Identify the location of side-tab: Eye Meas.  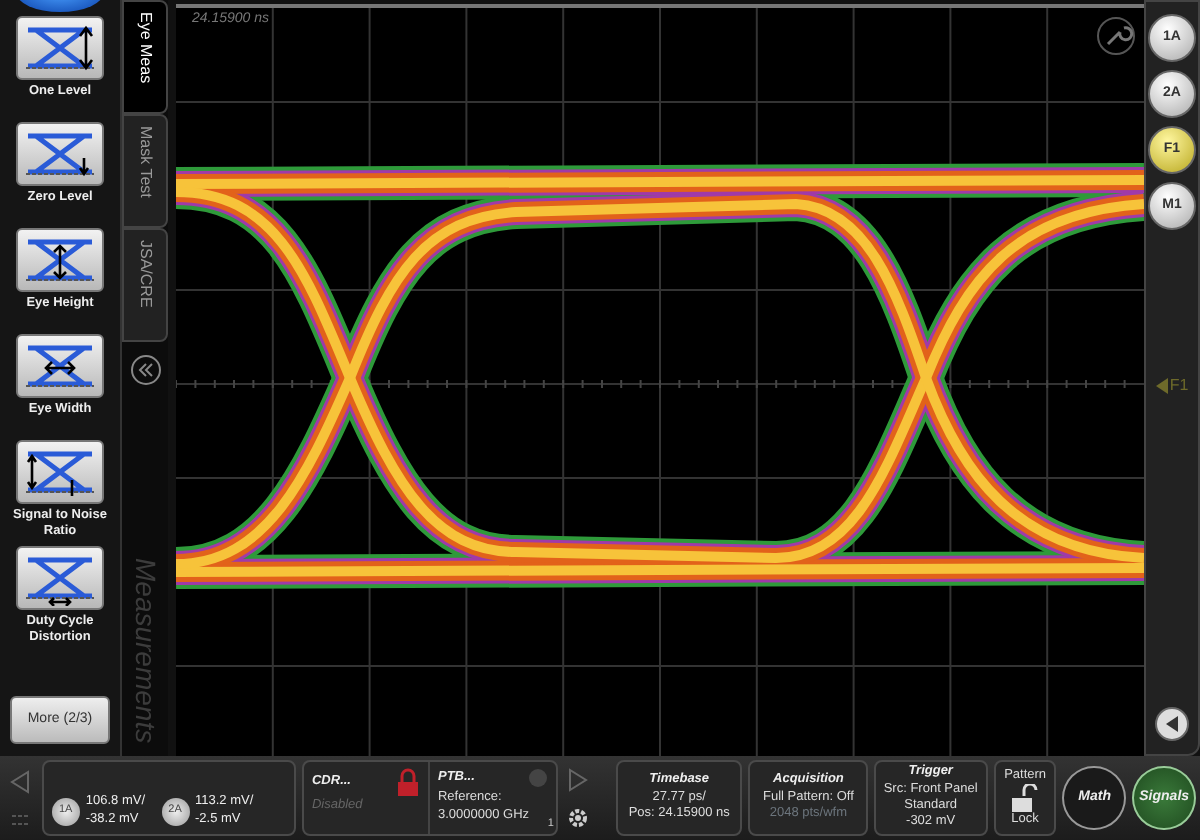
(145, 57).